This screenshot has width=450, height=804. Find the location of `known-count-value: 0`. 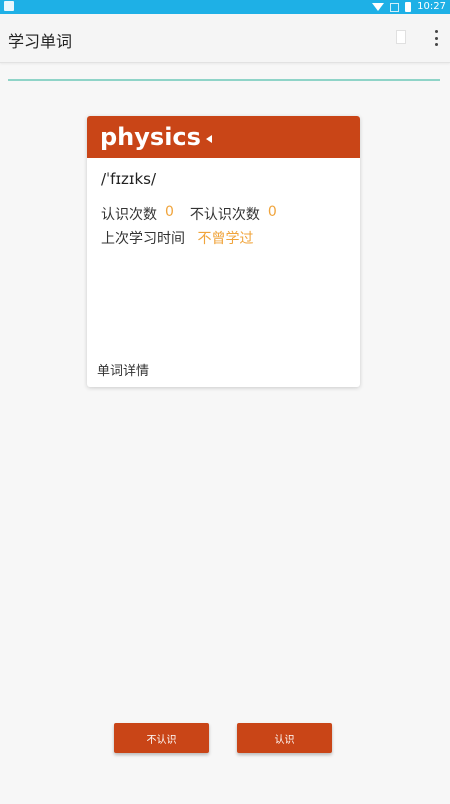

known-count-value: 0 is located at coordinates (169, 212).